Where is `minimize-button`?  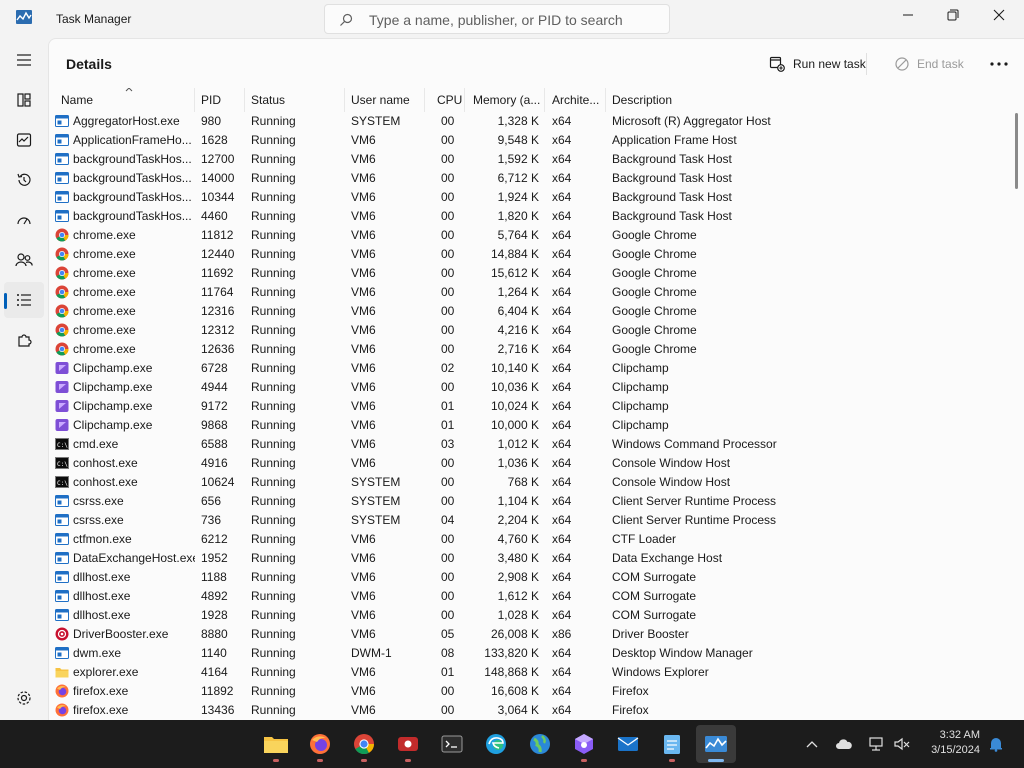 minimize-button is located at coordinates (908, 15).